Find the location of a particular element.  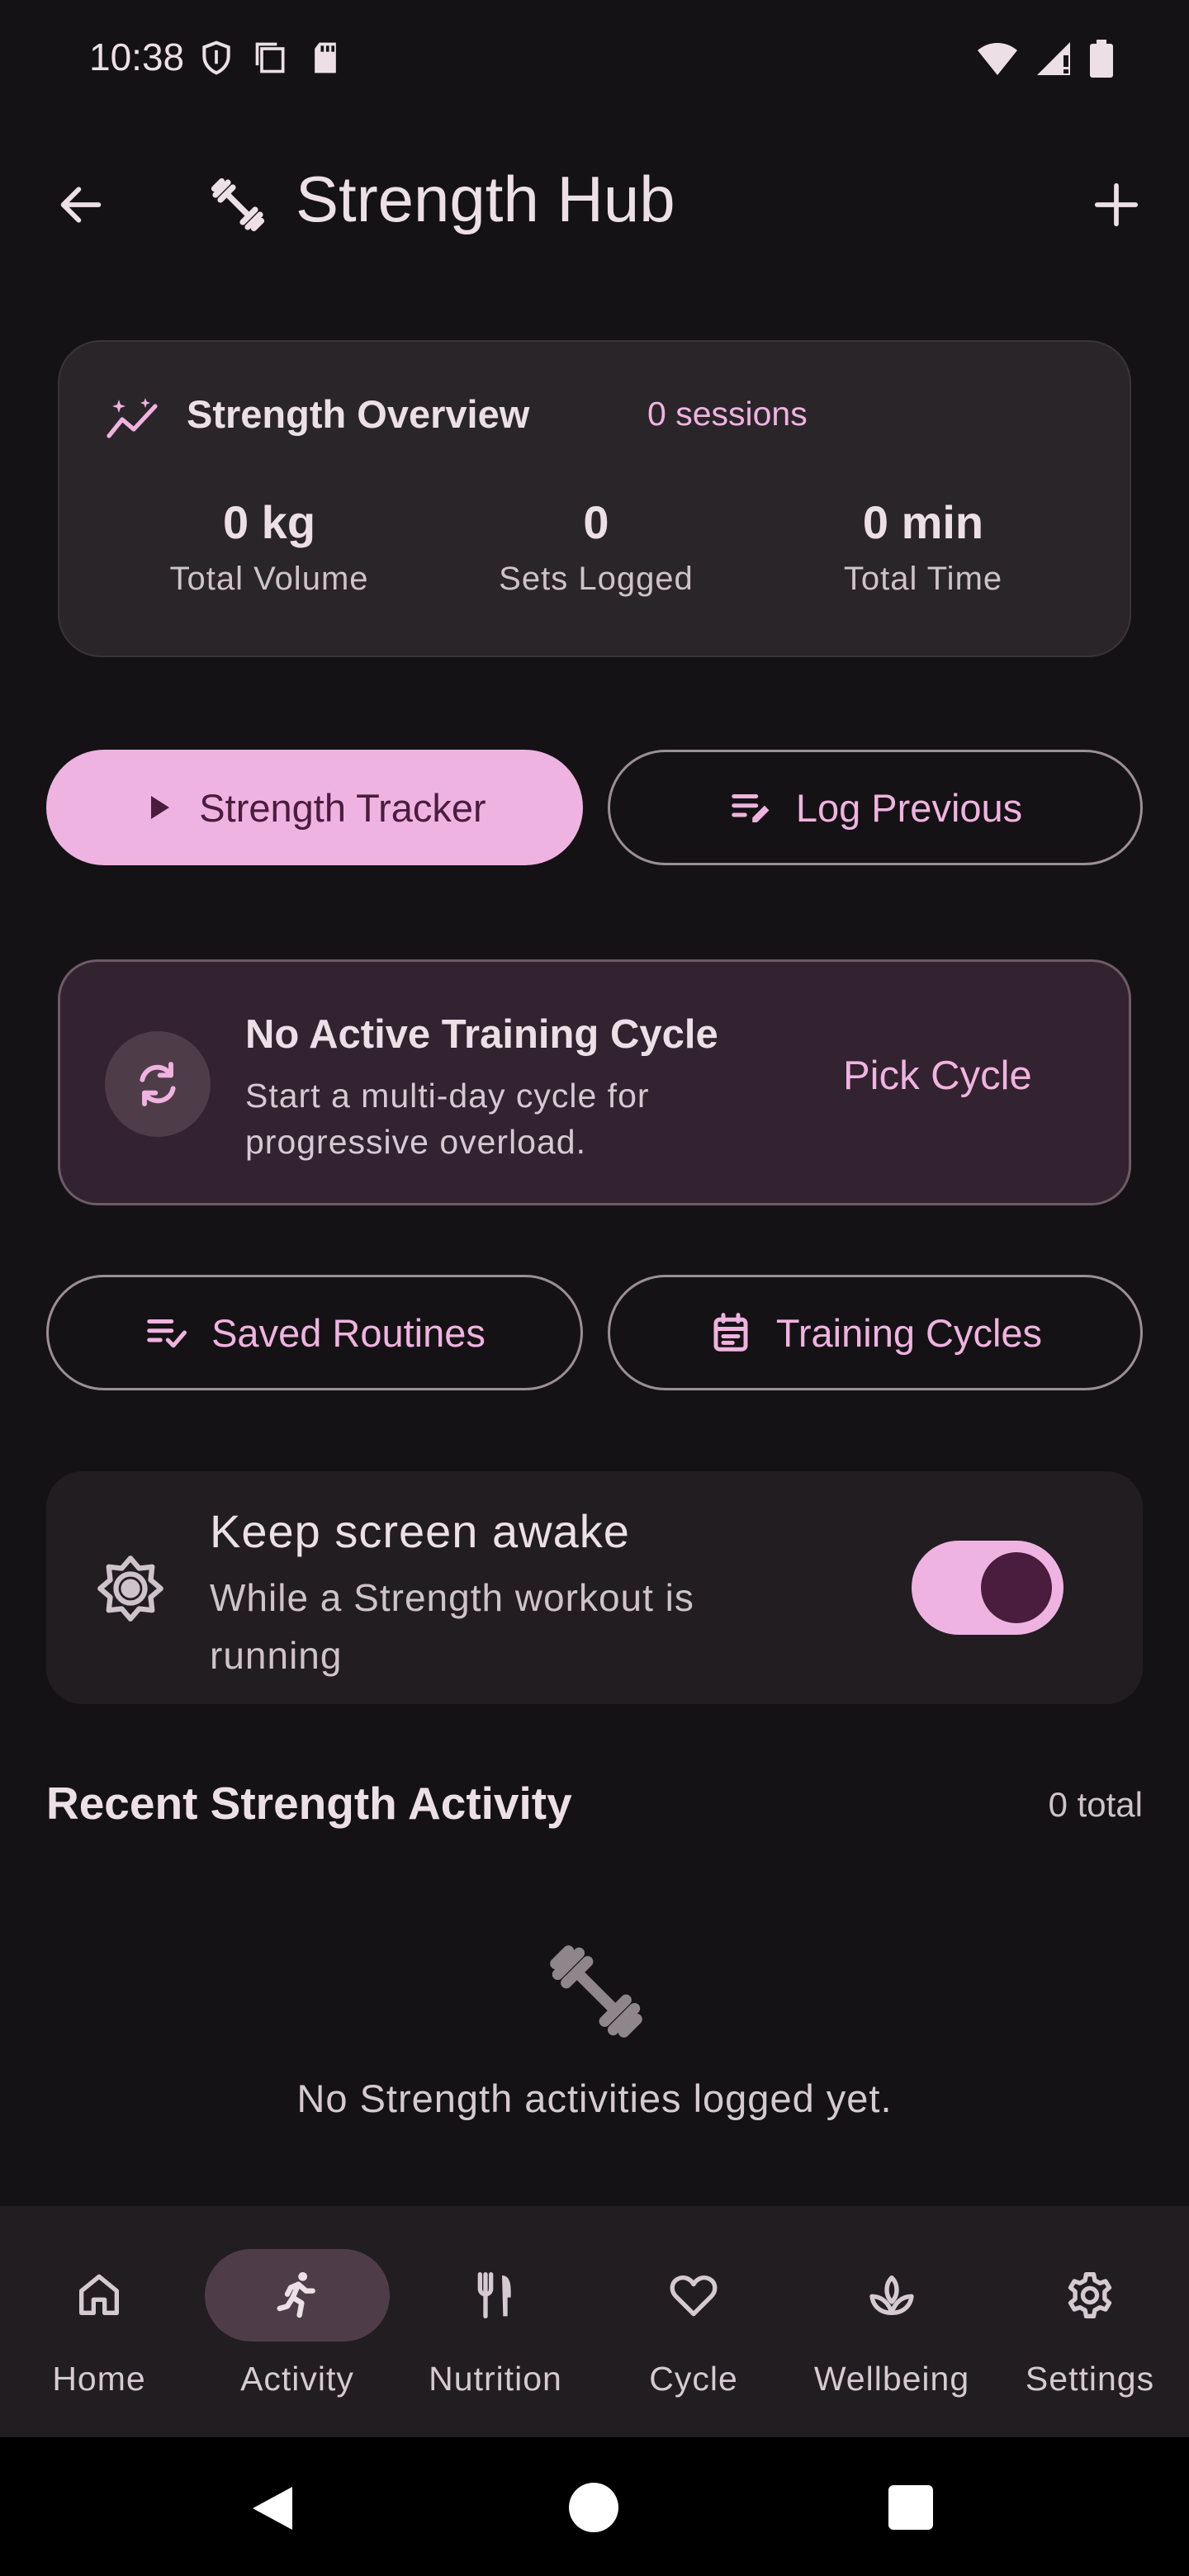

nav-label: Nutrition is located at coordinates (495, 2379).